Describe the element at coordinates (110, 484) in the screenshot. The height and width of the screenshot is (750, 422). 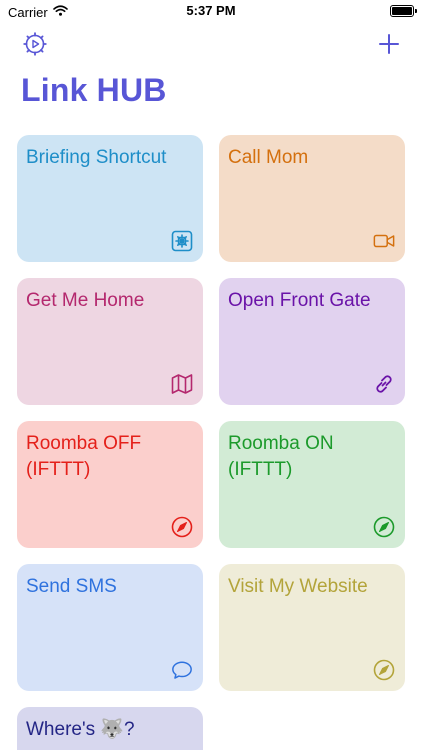
I see `link-card-roomba-off: Roomba OFF (IFTTT)` at that location.